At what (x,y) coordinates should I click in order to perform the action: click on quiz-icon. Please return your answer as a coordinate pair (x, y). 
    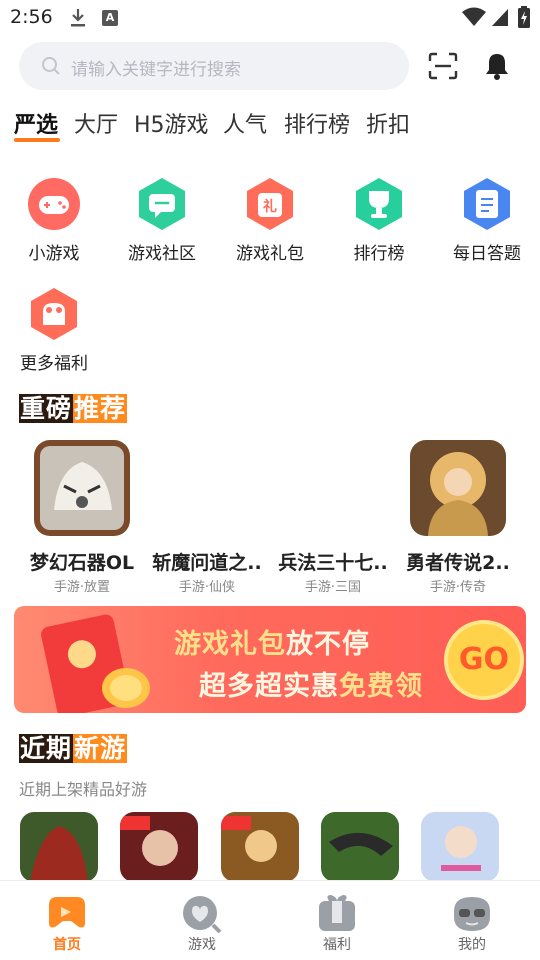
    Looking at the image, I should click on (487, 204).